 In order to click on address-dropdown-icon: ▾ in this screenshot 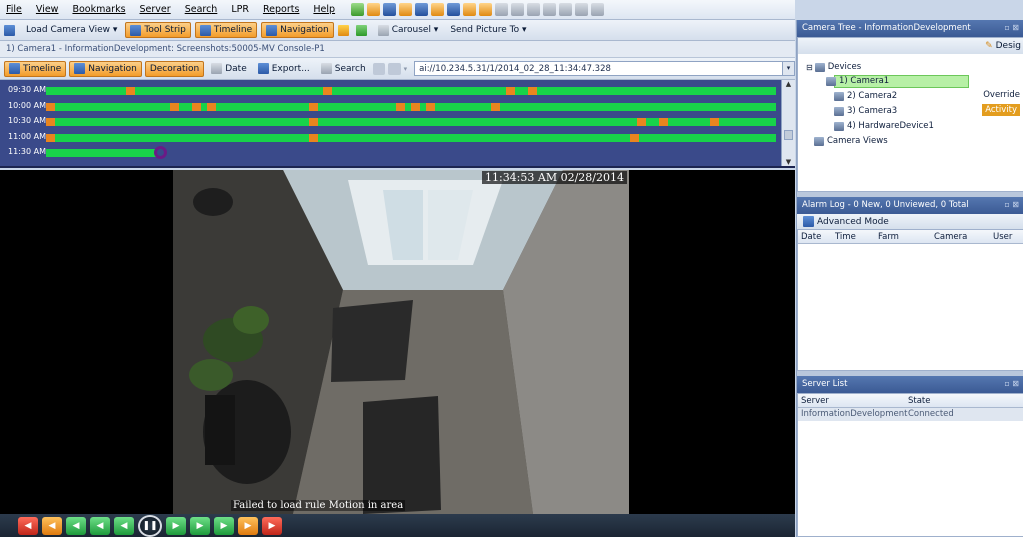, I will do `click(787, 68)`.